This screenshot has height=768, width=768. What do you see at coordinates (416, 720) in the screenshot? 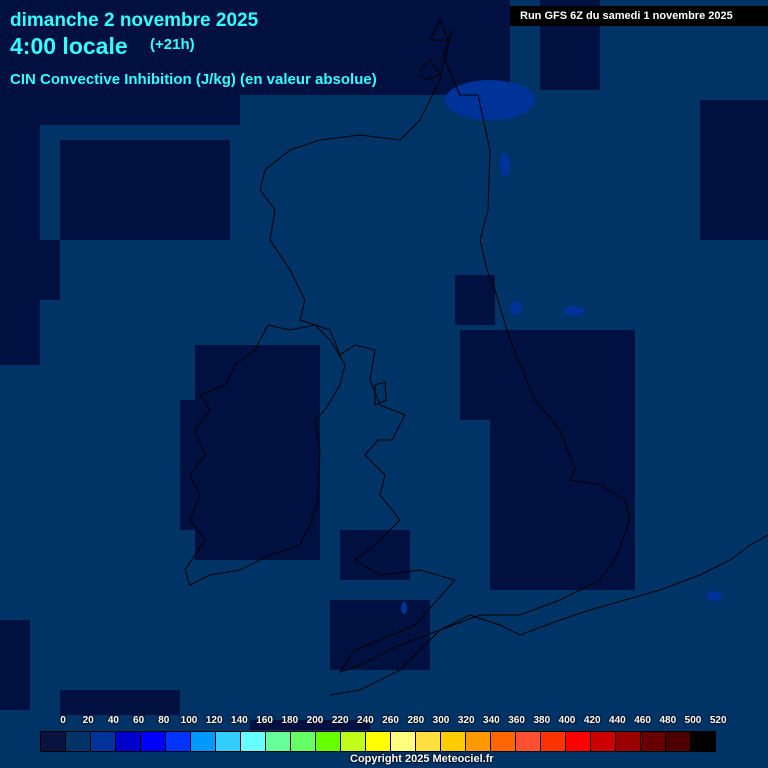
I see `legend-label: 280` at bounding box center [416, 720].